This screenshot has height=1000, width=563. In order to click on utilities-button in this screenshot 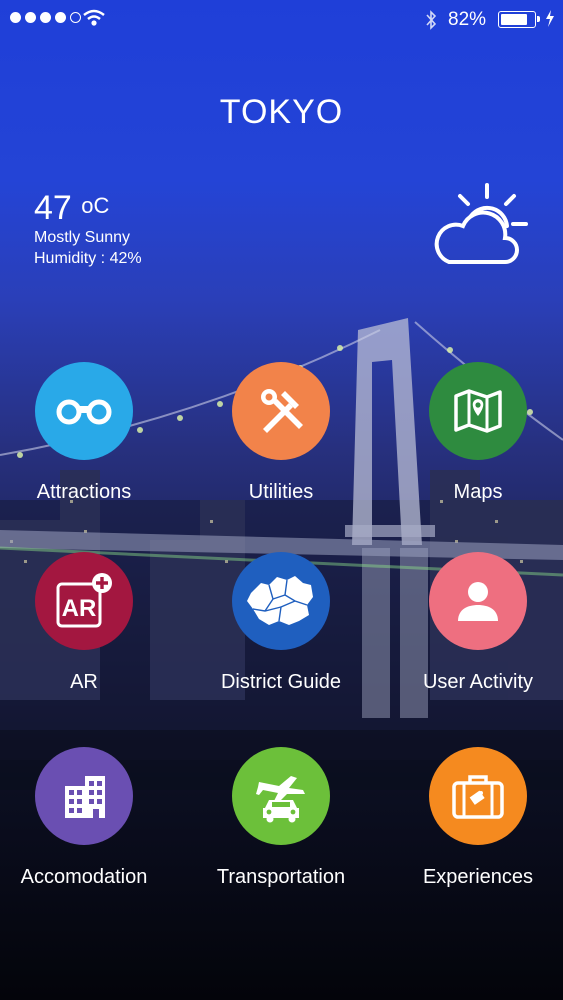, I will do `click(281, 411)`.